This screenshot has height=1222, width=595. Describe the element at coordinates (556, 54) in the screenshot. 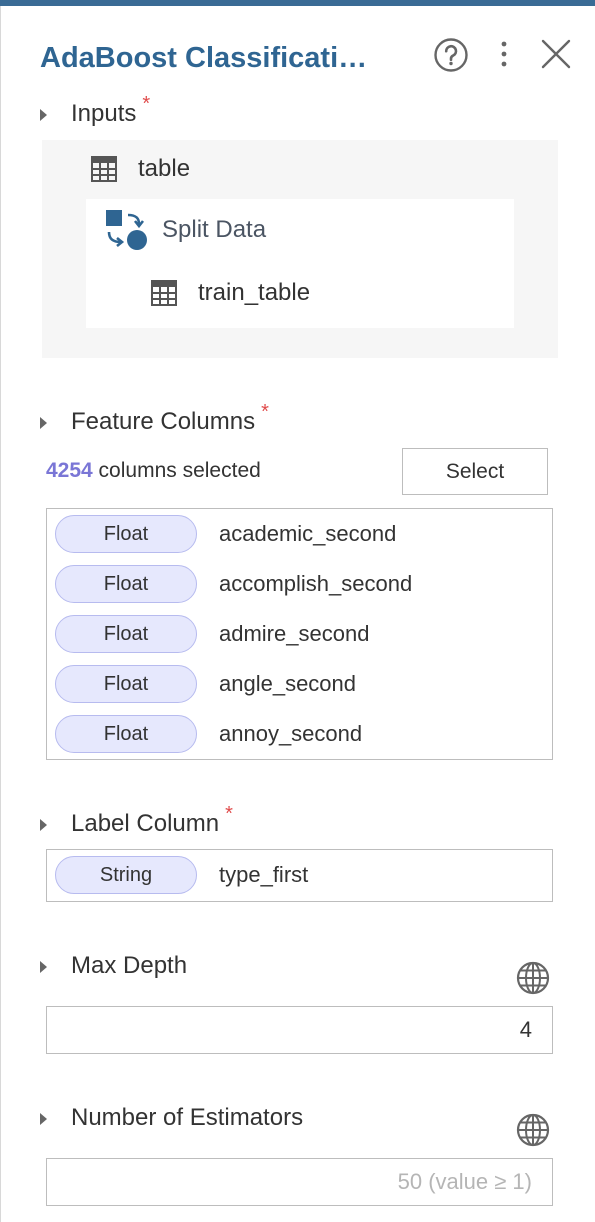

I see `close-icon` at that location.